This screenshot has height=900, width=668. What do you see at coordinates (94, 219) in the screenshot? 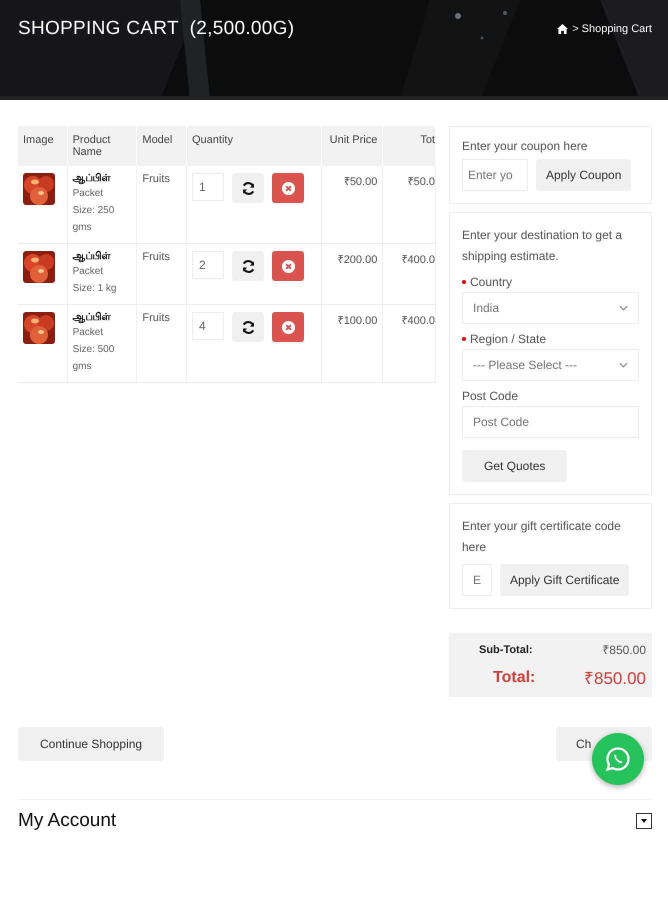
I see `product-size: Size: 250 gms` at bounding box center [94, 219].